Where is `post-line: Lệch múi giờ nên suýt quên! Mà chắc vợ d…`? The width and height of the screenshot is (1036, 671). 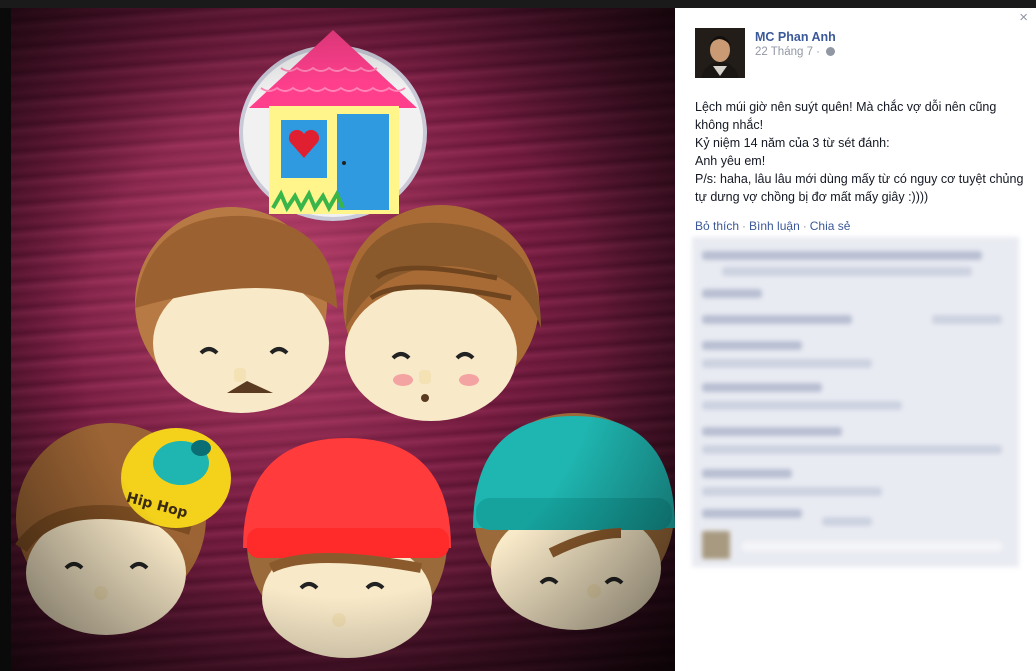
post-line: Lệch múi giờ nên suýt quên! Mà chắc vợ d… is located at coordinates (846, 116).